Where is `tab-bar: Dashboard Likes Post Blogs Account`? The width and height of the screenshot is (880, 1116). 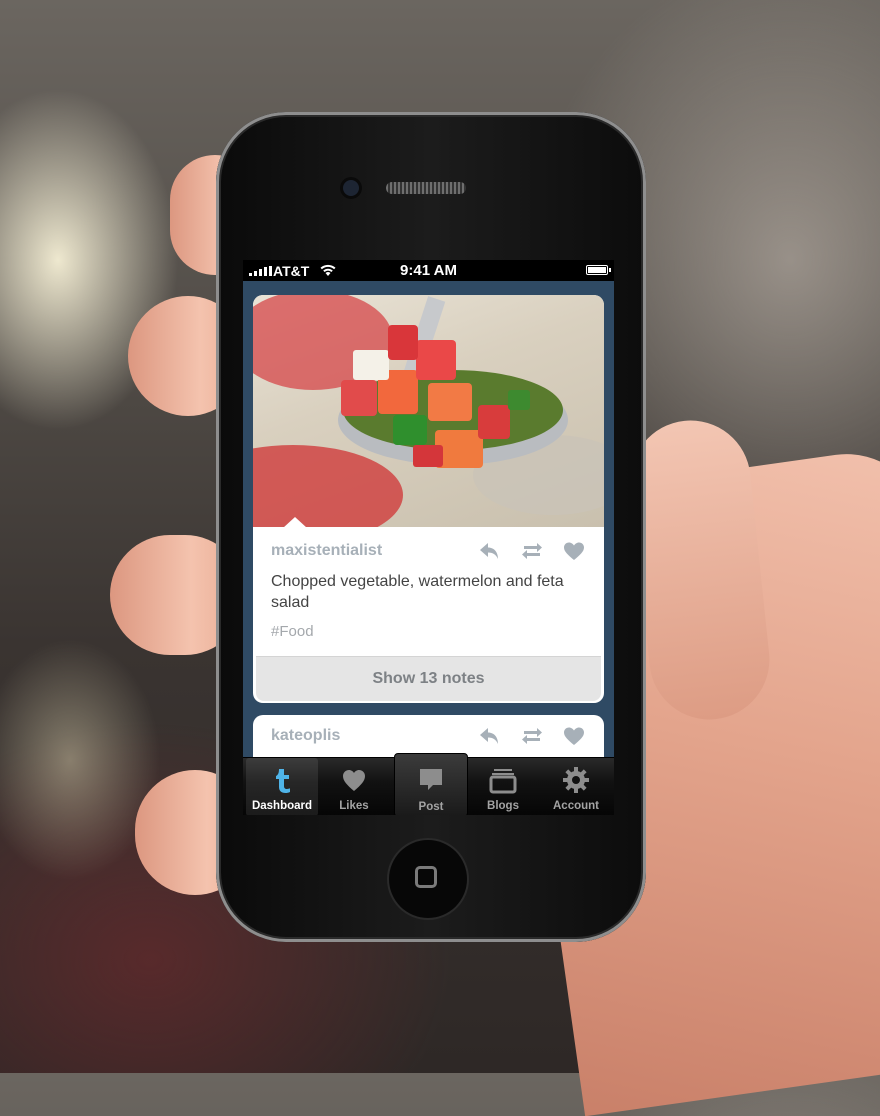
tab-bar: Dashboard Likes Post Blogs Account is located at coordinates (428, 784).